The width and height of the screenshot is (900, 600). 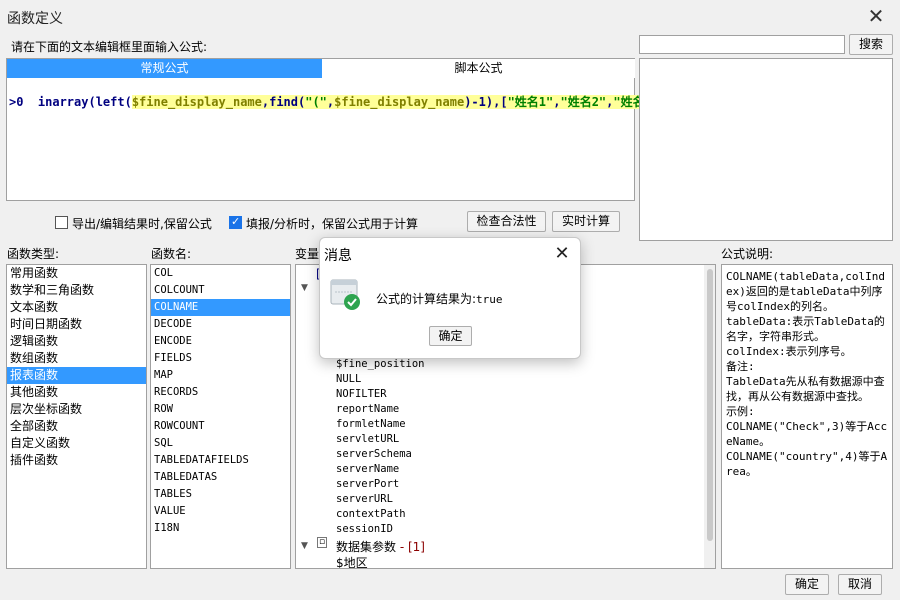 I want to click on formula-line-2: >0, so click(x=16, y=102).